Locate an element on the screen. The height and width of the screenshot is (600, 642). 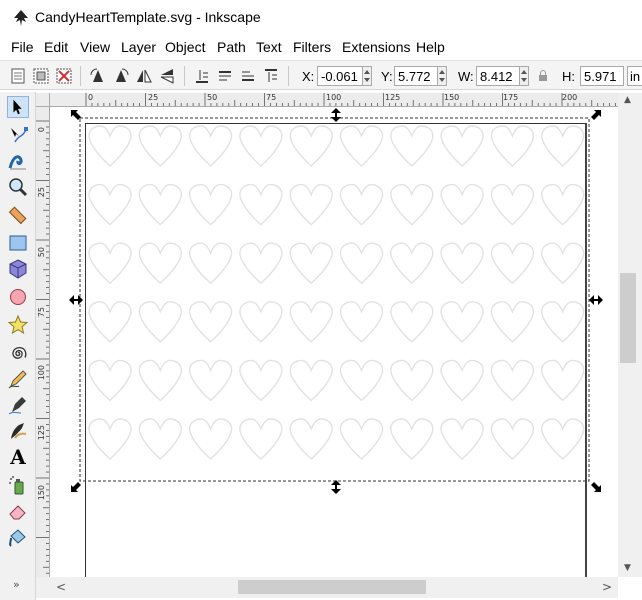
scroll-down-icon: ▼ is located at coordinates (627, 568).